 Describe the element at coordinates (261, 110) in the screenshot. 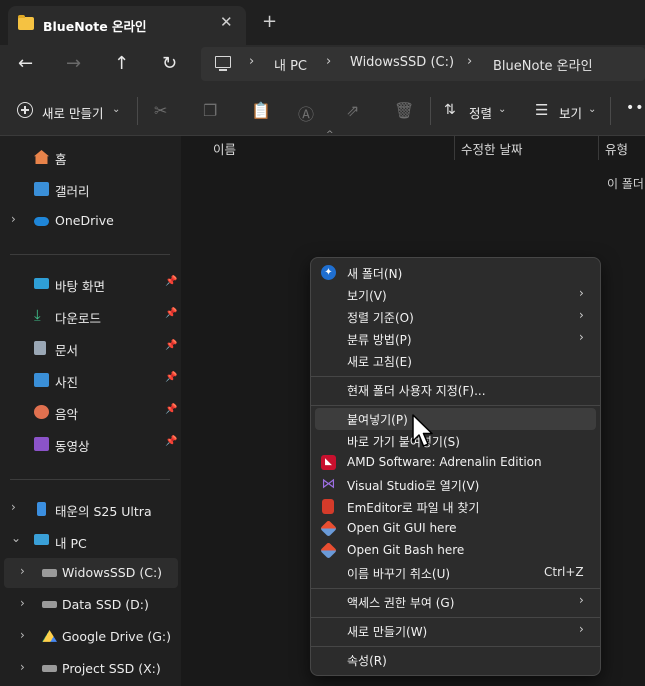

I see `paste-icon: 📋` at that location.